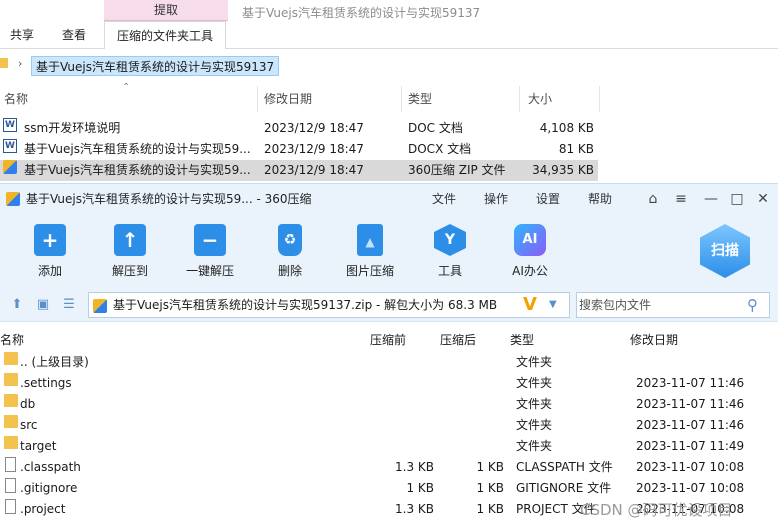 Image resolution: width=778 pixels, height=527 pixels. I want to click on entry-date: 2023-11-07 11:49, so click(690, 446).